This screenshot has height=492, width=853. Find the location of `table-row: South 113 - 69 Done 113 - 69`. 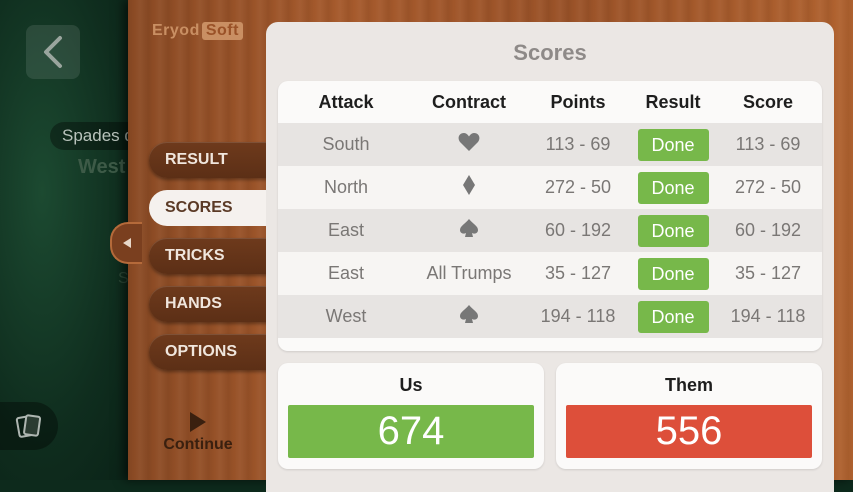

table-row: South 113 - 69 Done 113 - 69 is located at coordinates (550, 144).